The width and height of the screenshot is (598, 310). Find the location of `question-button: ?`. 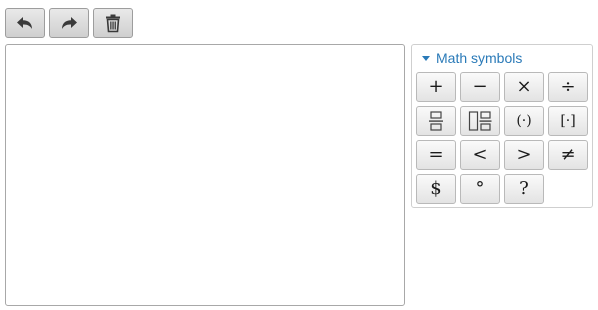

question-button: ? is located at coordinates (524, 189).